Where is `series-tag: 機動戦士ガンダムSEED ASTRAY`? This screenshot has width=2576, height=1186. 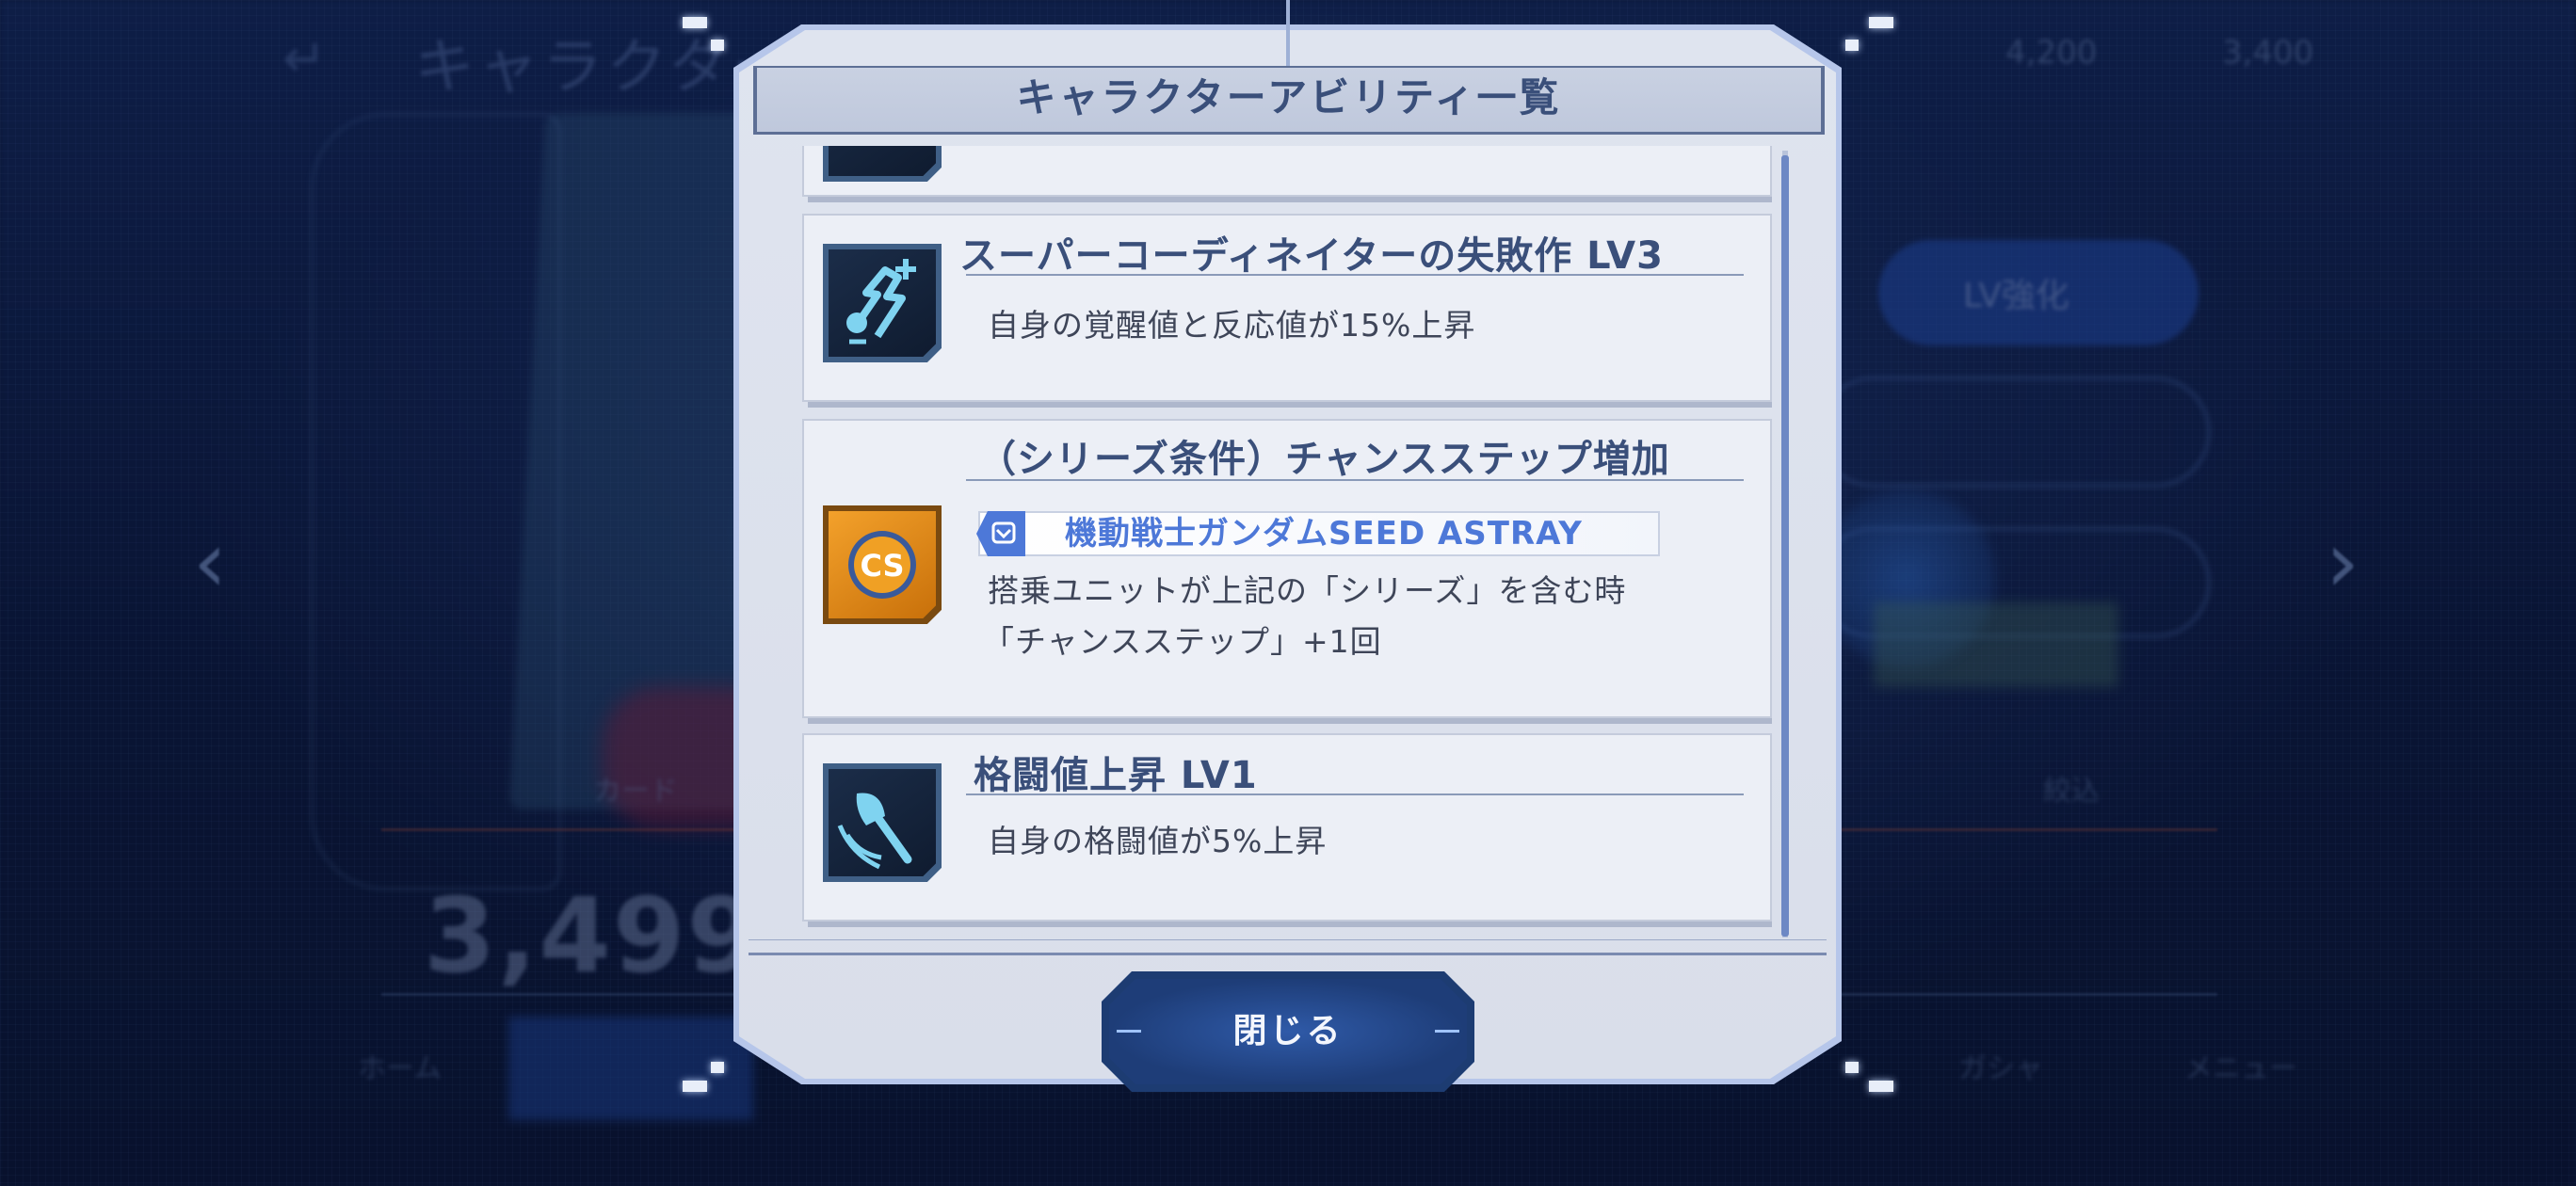
series-tag: 機動戦士ガンダムSEED ASTRAY is located at coordinates (1318, 533).